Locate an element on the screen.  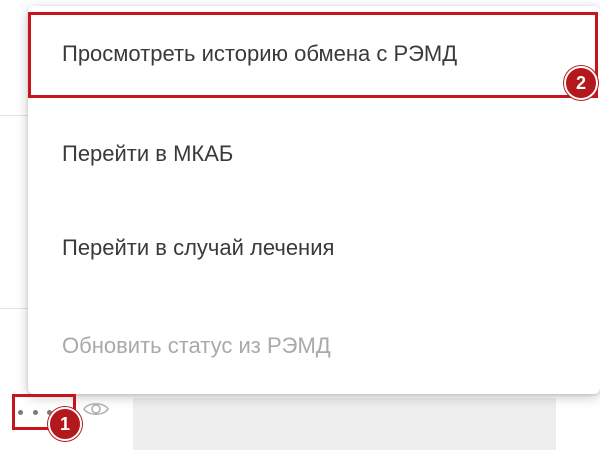
menu-item-label: Просмотреть историю обмена с РЭМД is located at coordinates (260, 53).